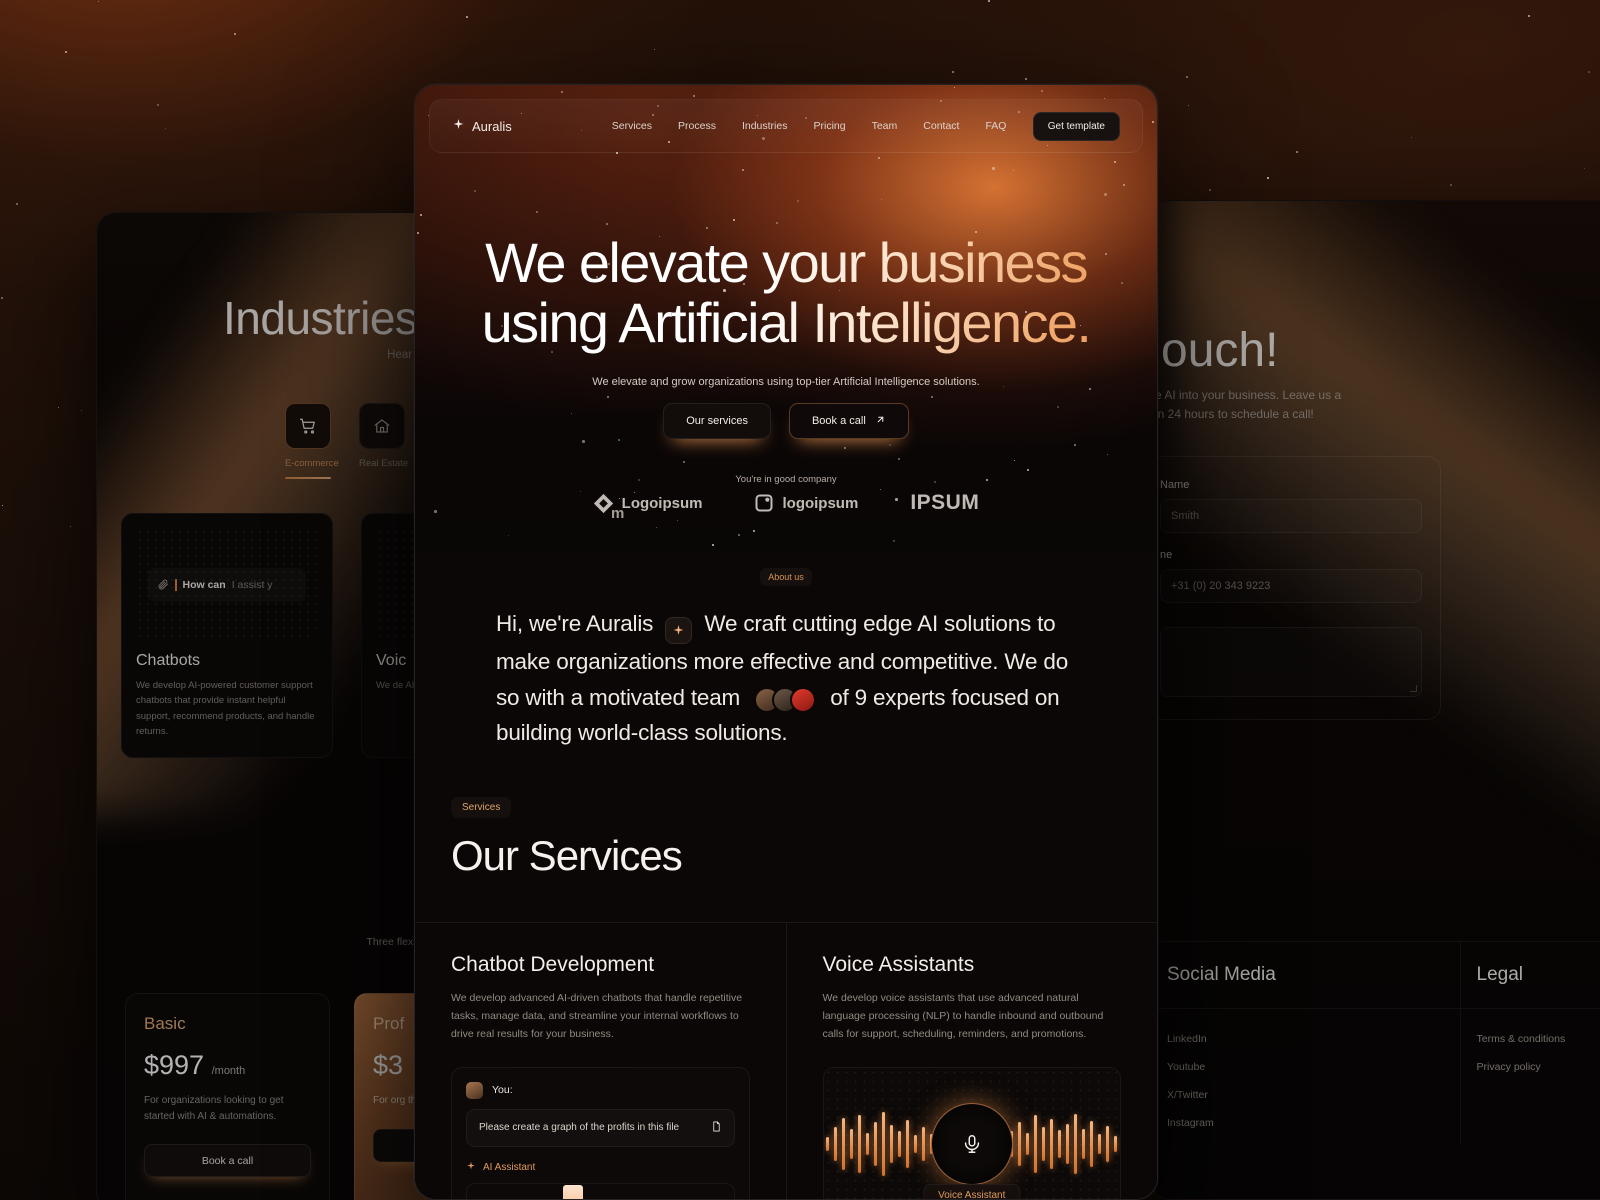  I want to click on chat-text-typed: How can, so click(204, 585).